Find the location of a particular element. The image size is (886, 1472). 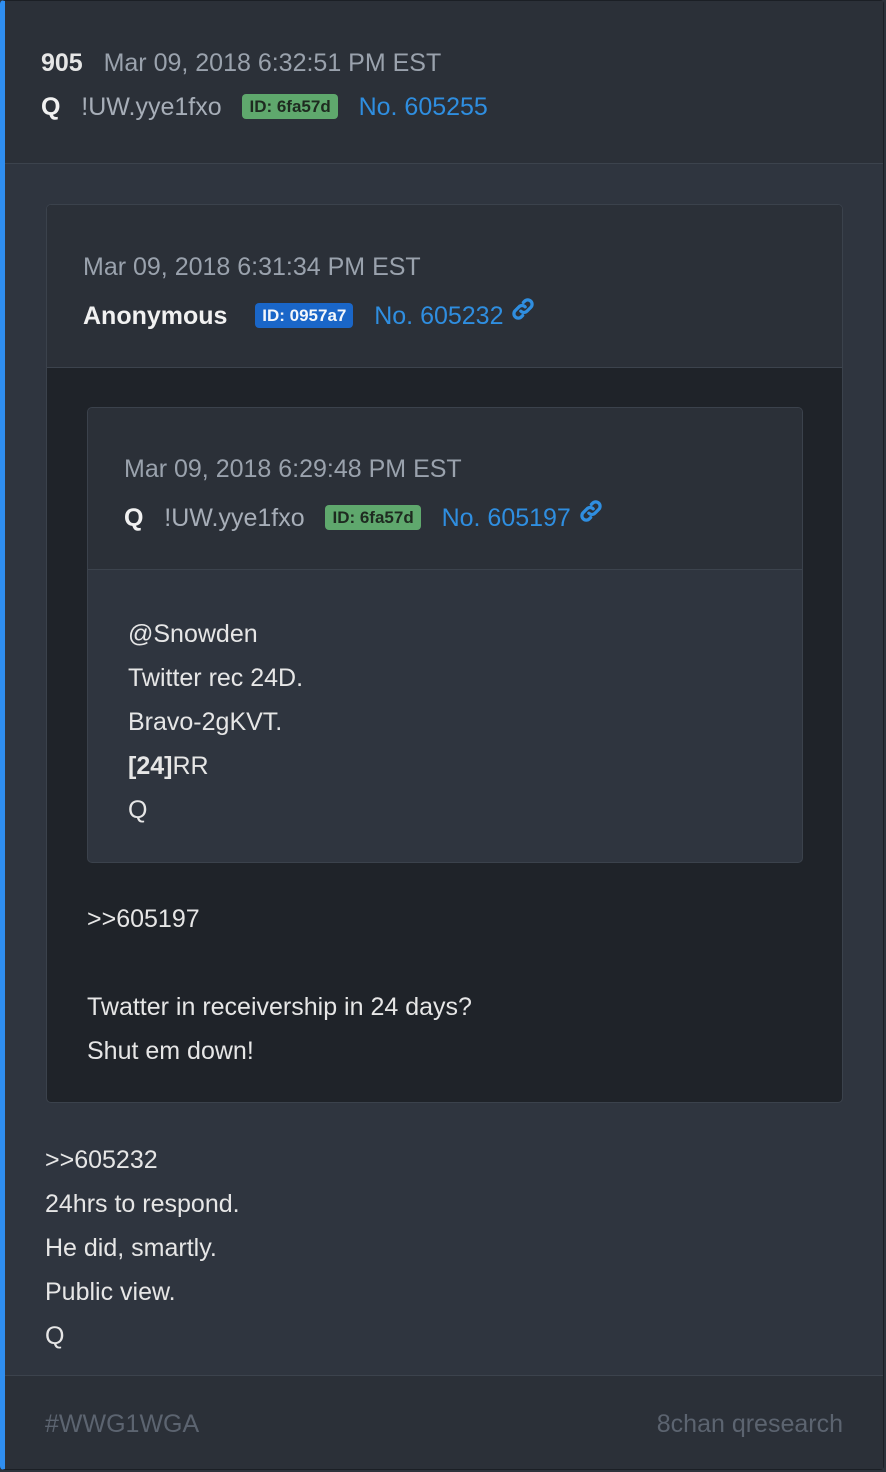

quoted-id-badge: ID: 0957a7 is located at coordinates (304, 315).